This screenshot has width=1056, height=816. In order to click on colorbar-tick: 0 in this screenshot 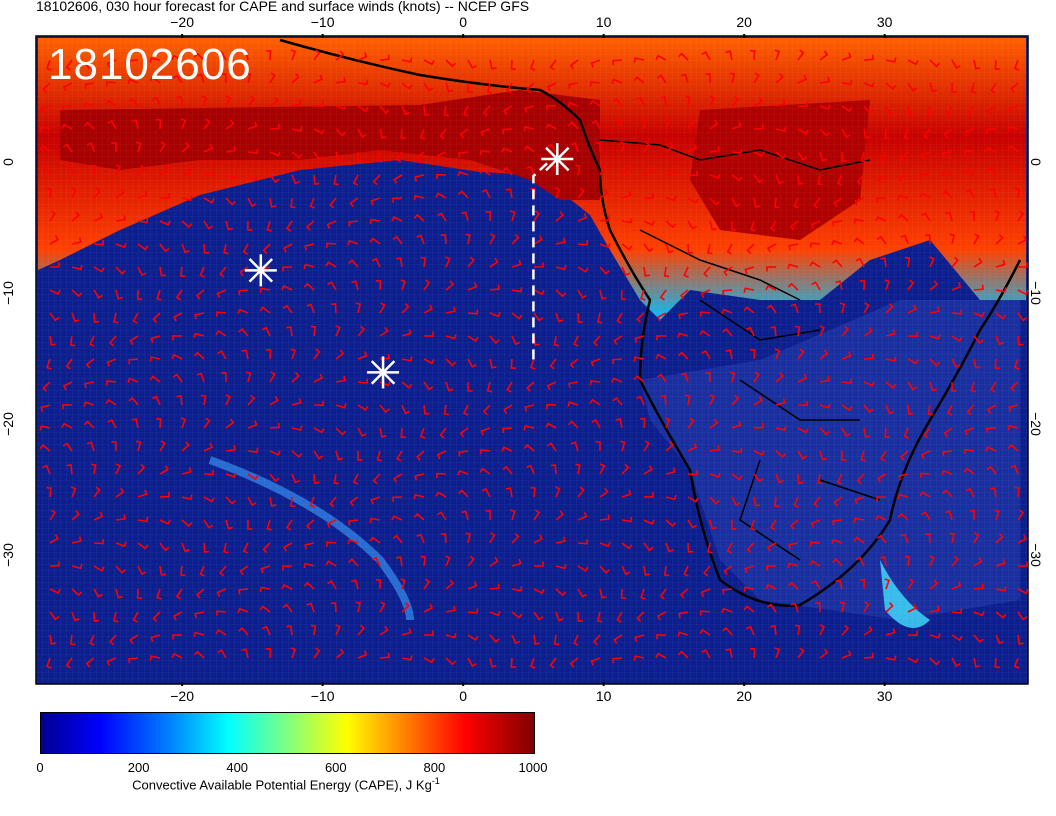, I will do `click(40, 767)`.